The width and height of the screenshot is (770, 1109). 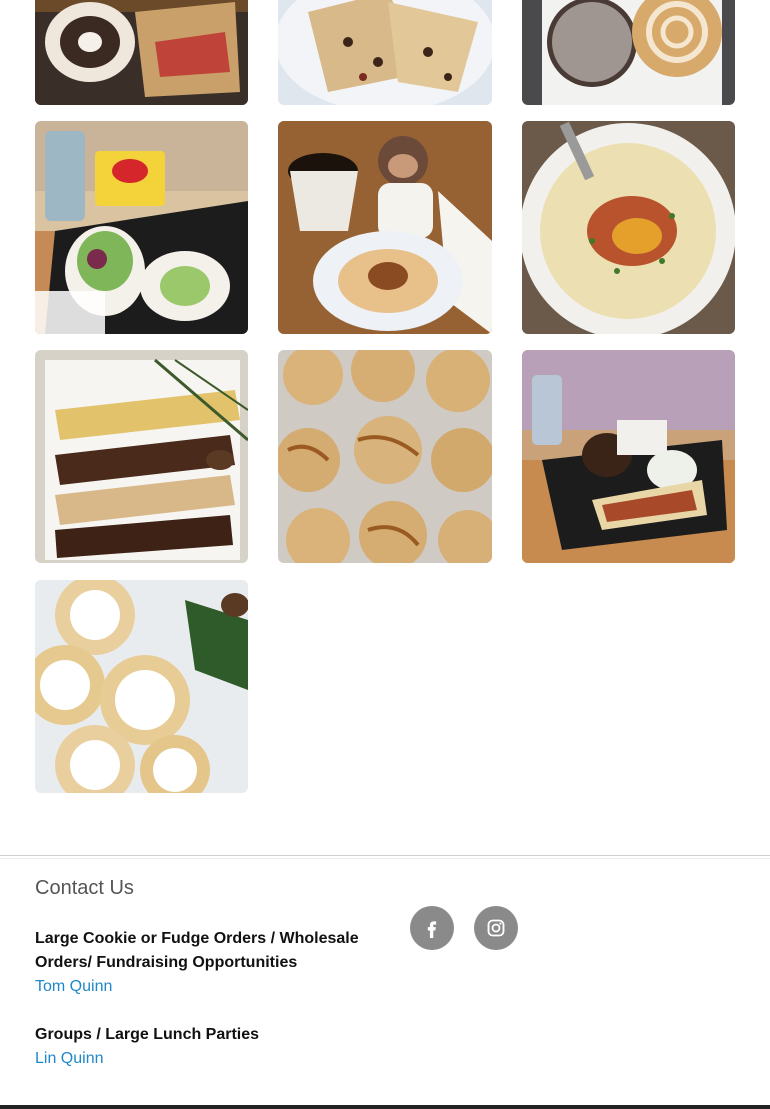 What do you see at coordinates (628, 227) in the screenshot?
I see `photo-potato-soup` at bounding box center [628, 227].